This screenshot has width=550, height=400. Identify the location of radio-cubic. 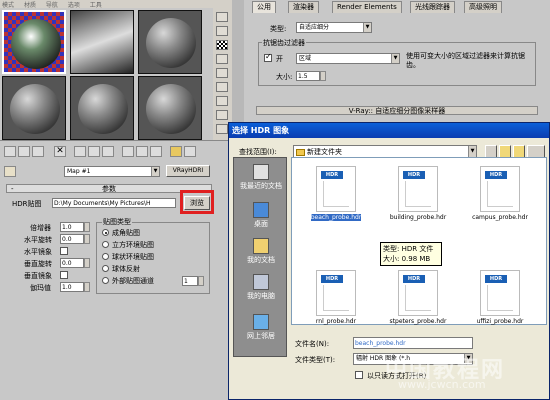
(105, 244).